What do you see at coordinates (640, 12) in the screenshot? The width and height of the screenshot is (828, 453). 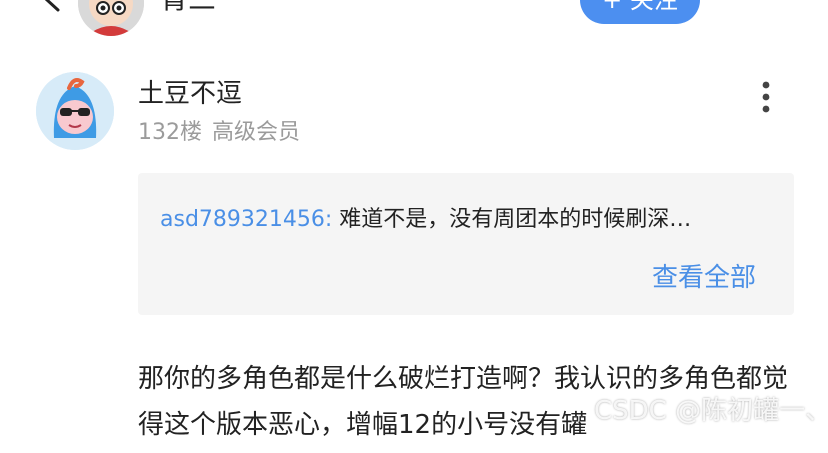 I see `follow-button: + 关注` at bounding box center [640, 12].